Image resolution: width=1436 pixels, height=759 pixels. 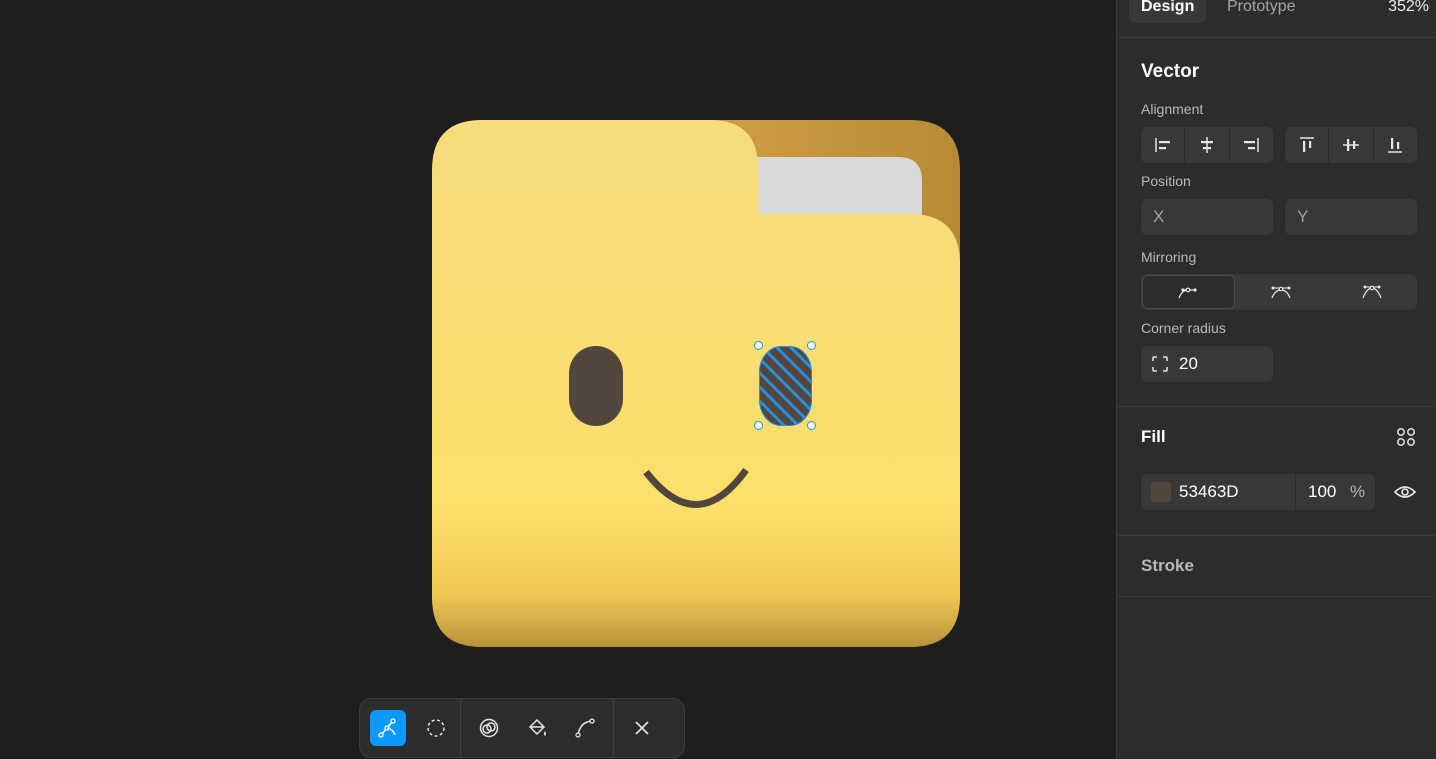 What do you see at coordinates (758, 345) in the screenshot?
I see `vertex-handle-top-left` at bounding box center [758, 345].